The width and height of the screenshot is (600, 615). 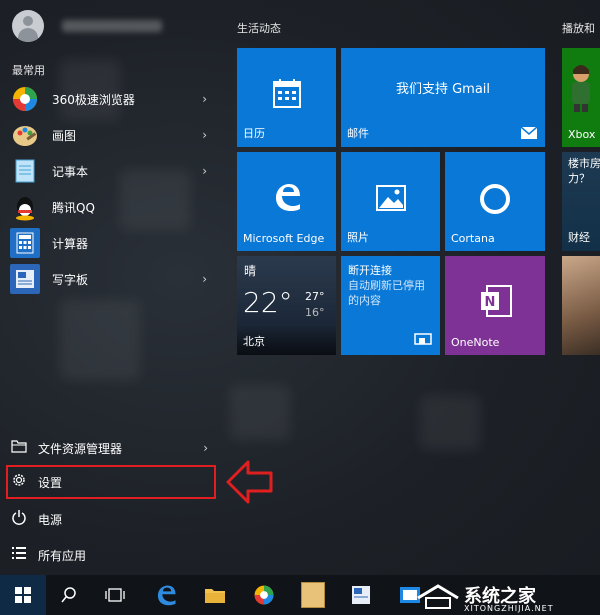 I want to click on weather-tile: 晴 22° 27° 16° 北京, so click(x=286, y=305).